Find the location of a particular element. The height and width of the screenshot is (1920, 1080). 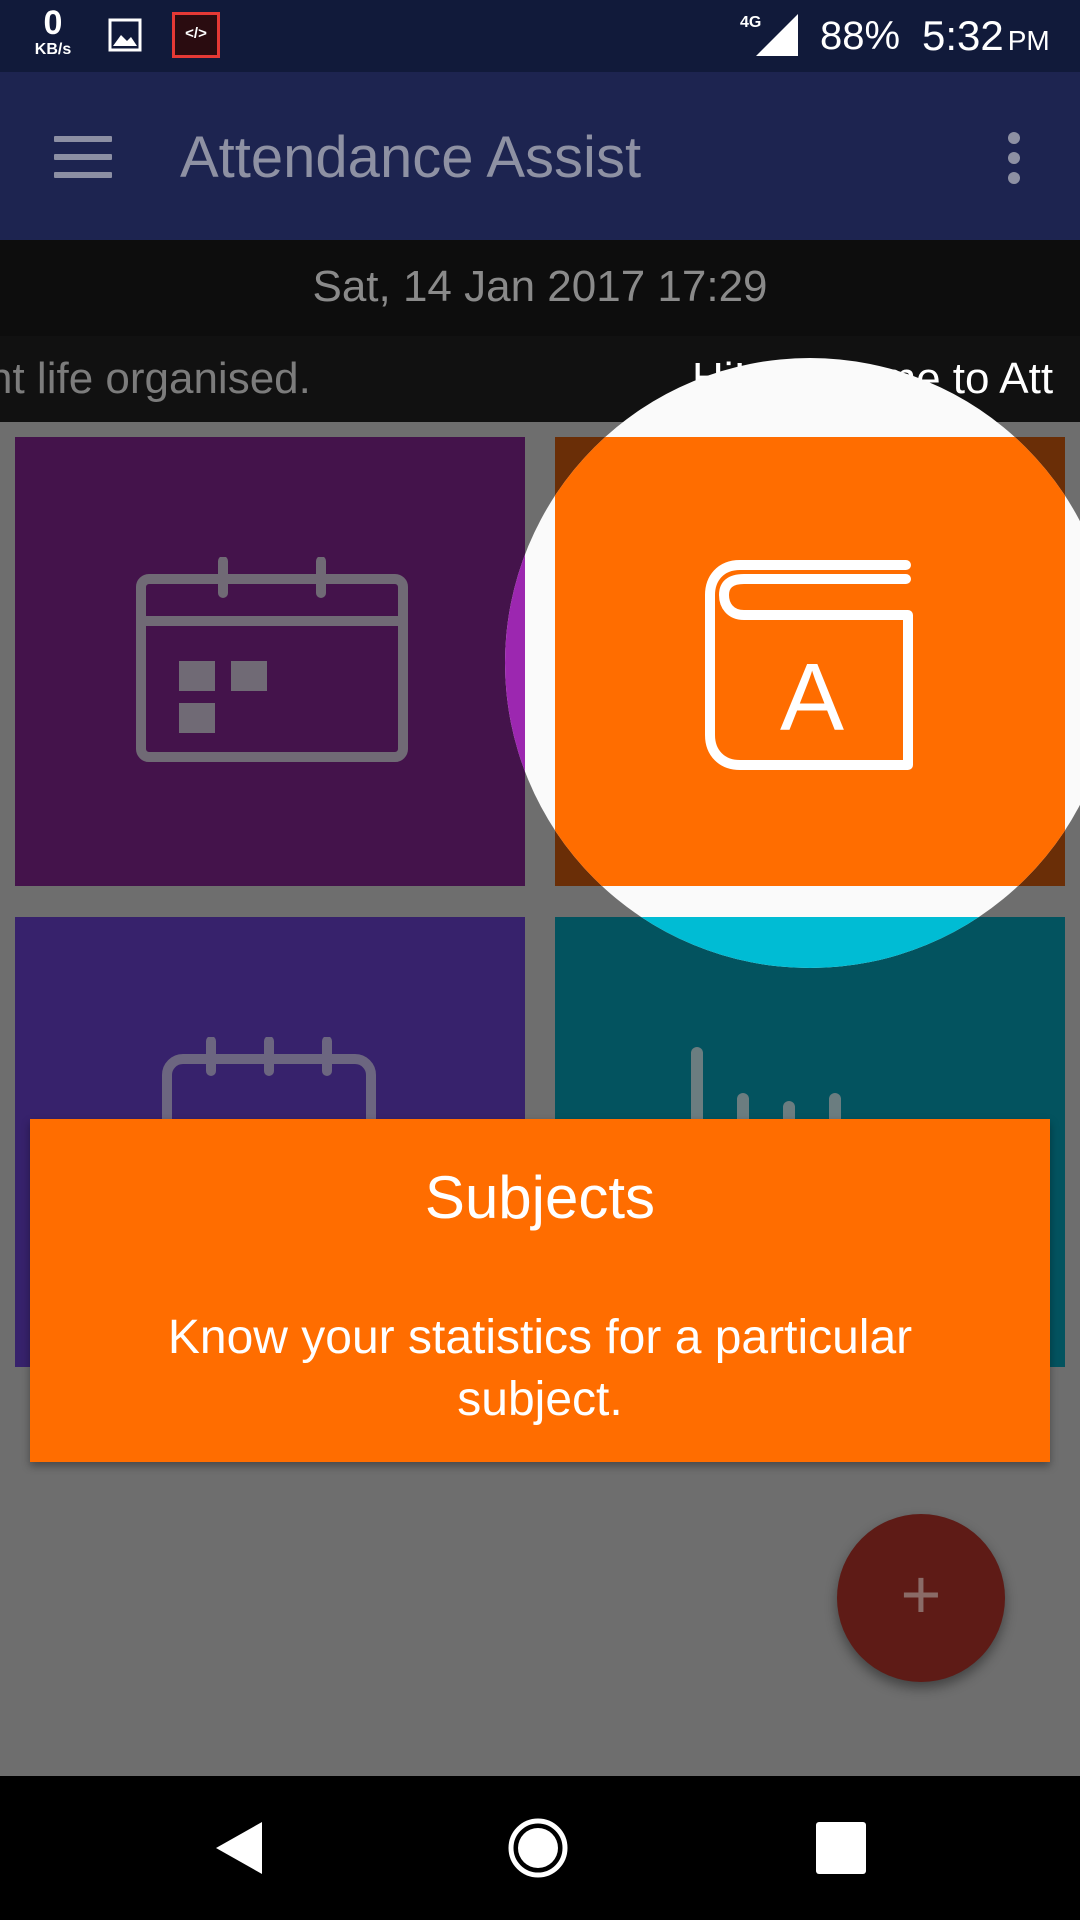

book-a-icon: A is located at coordinates (809, 665).